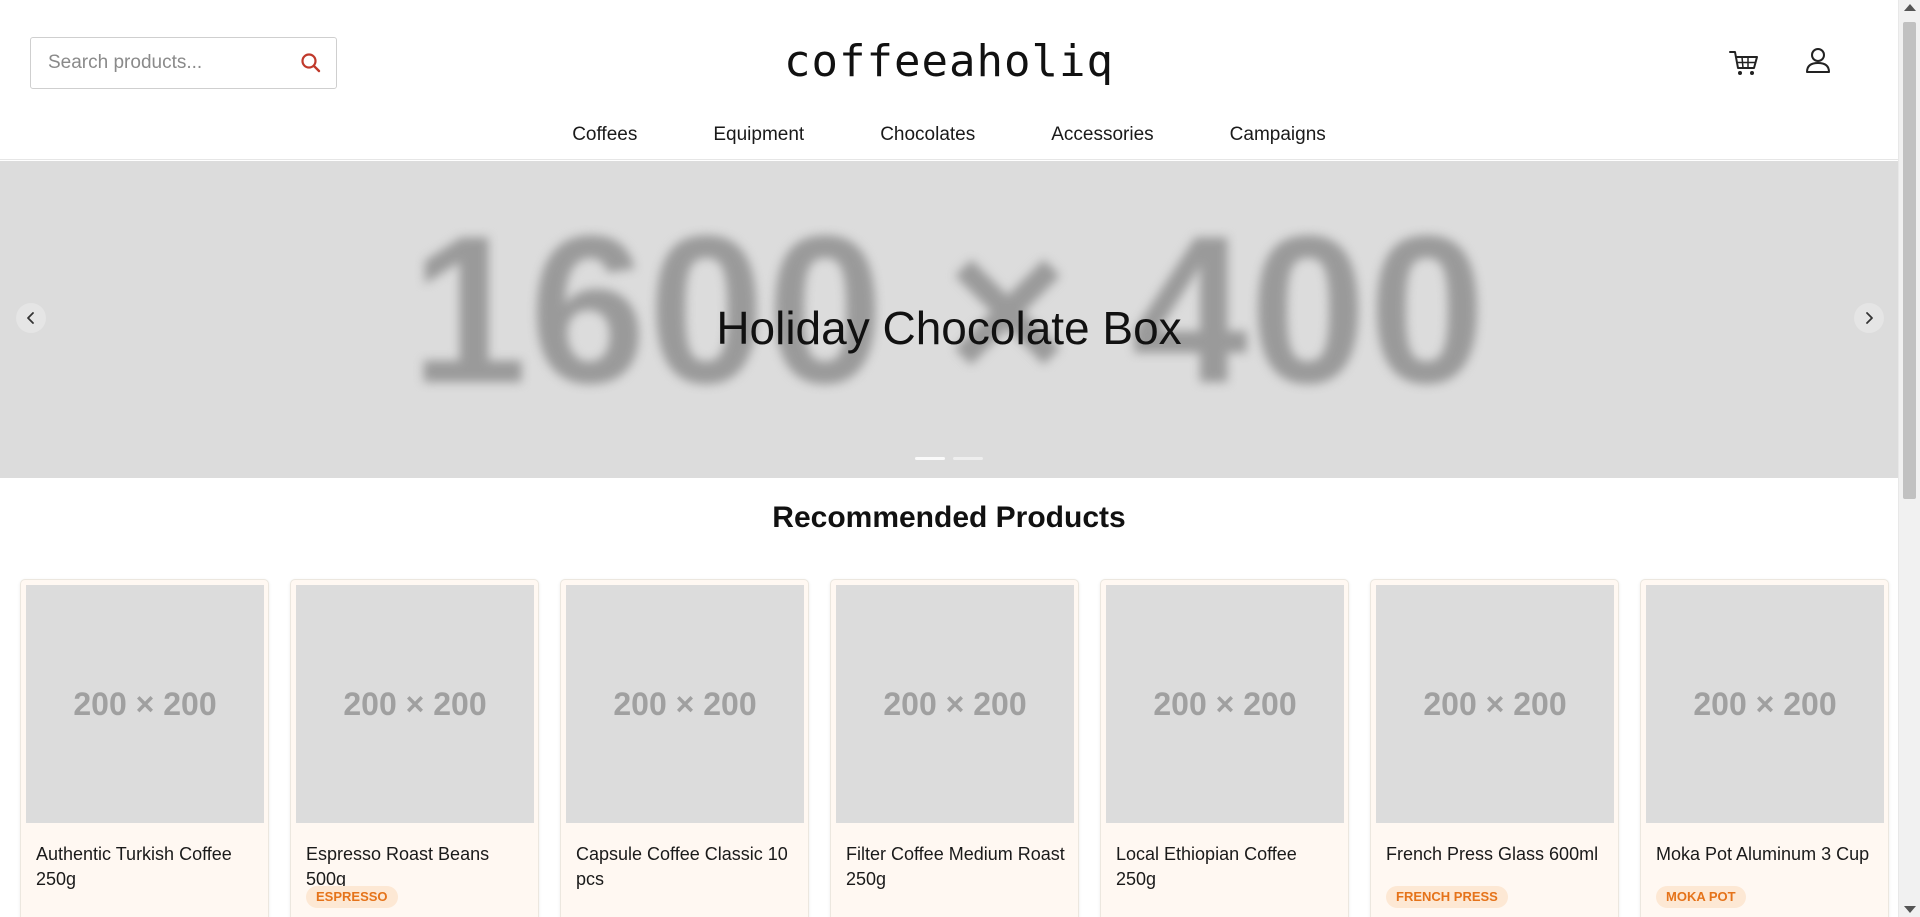 The height and width of the screenshot is (917, 1920). I want to click on carousel-dots, so click(949, 458).